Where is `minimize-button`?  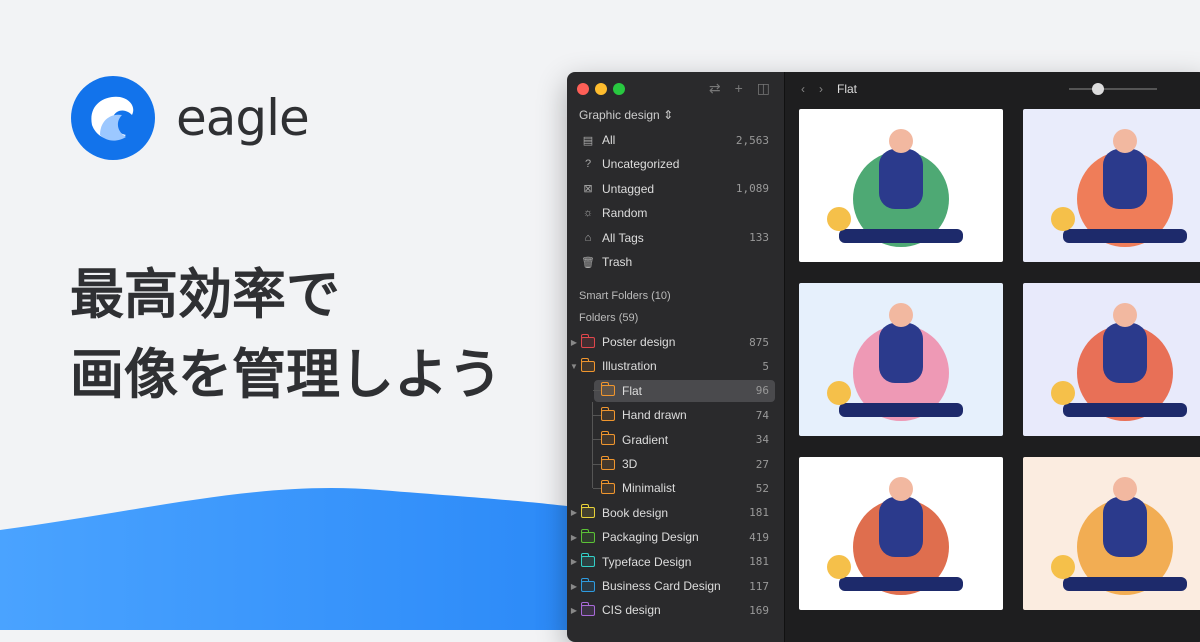
minimize-button is located at coordinates (601, 89).